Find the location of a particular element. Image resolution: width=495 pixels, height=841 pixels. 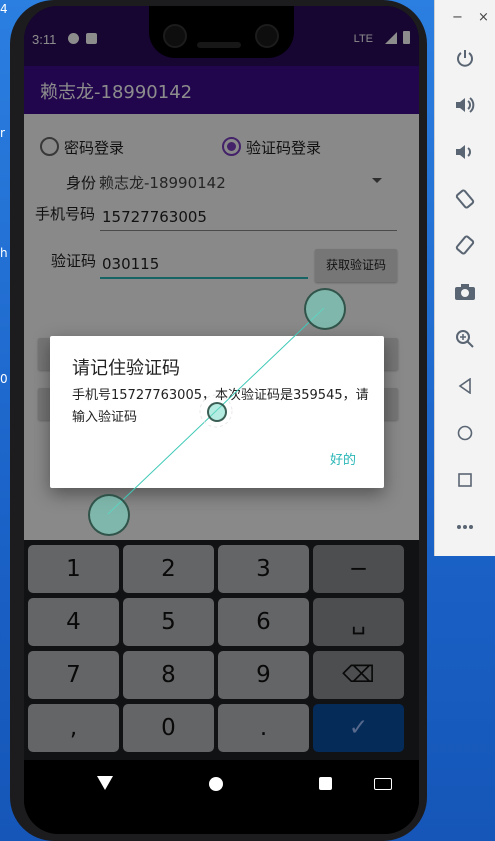

zoom-icon is located at coordinates (465, 339).